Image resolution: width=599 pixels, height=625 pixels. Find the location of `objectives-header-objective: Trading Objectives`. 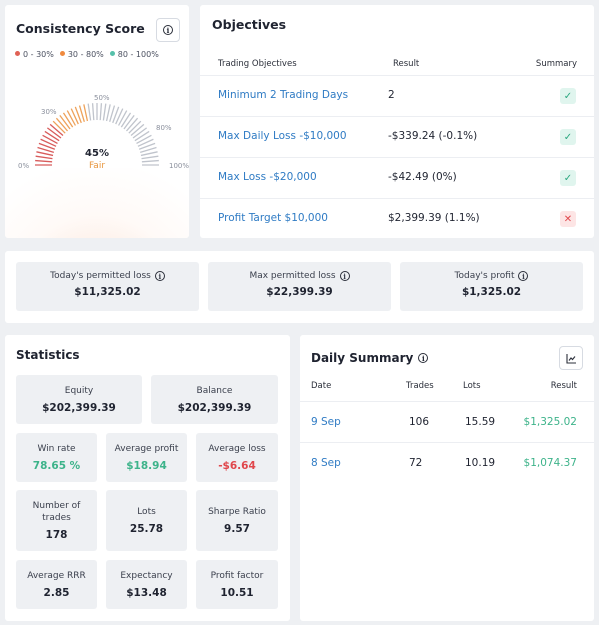

objectives-header-objective: Trading Objectives is located at coordinates (257, 64).